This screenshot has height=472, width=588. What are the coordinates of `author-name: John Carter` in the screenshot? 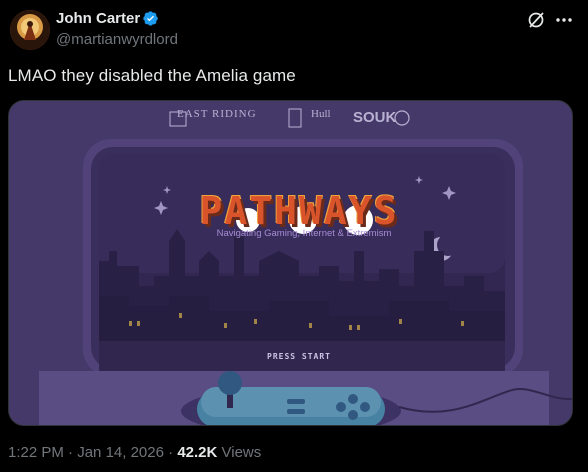 It's located at (98, 18).